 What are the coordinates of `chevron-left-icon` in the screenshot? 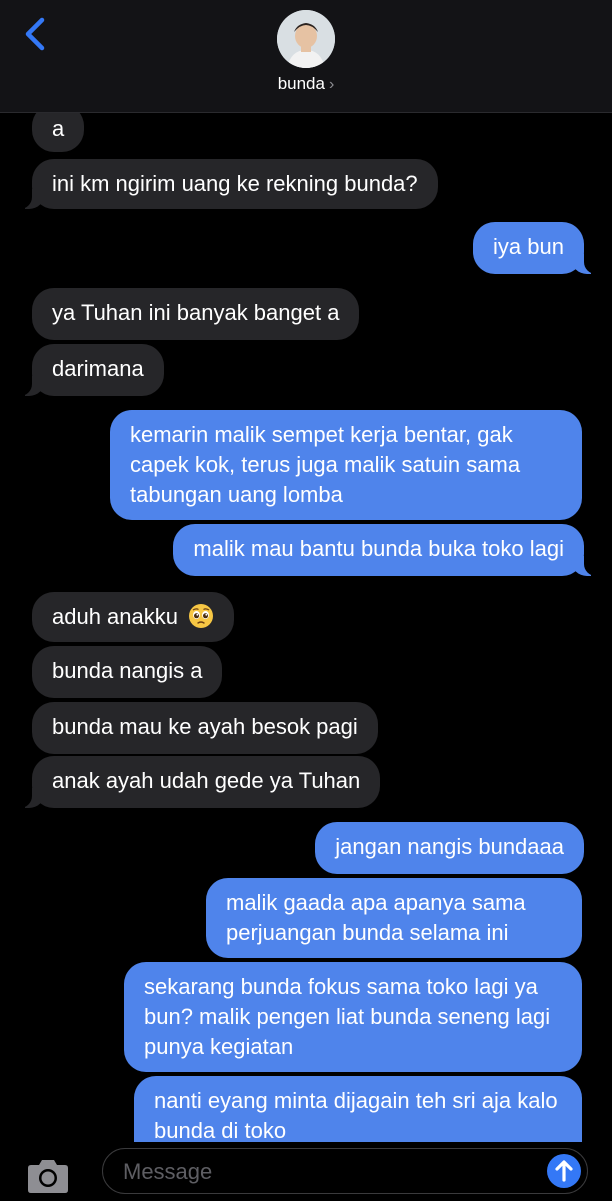 It's located at (35, 34).